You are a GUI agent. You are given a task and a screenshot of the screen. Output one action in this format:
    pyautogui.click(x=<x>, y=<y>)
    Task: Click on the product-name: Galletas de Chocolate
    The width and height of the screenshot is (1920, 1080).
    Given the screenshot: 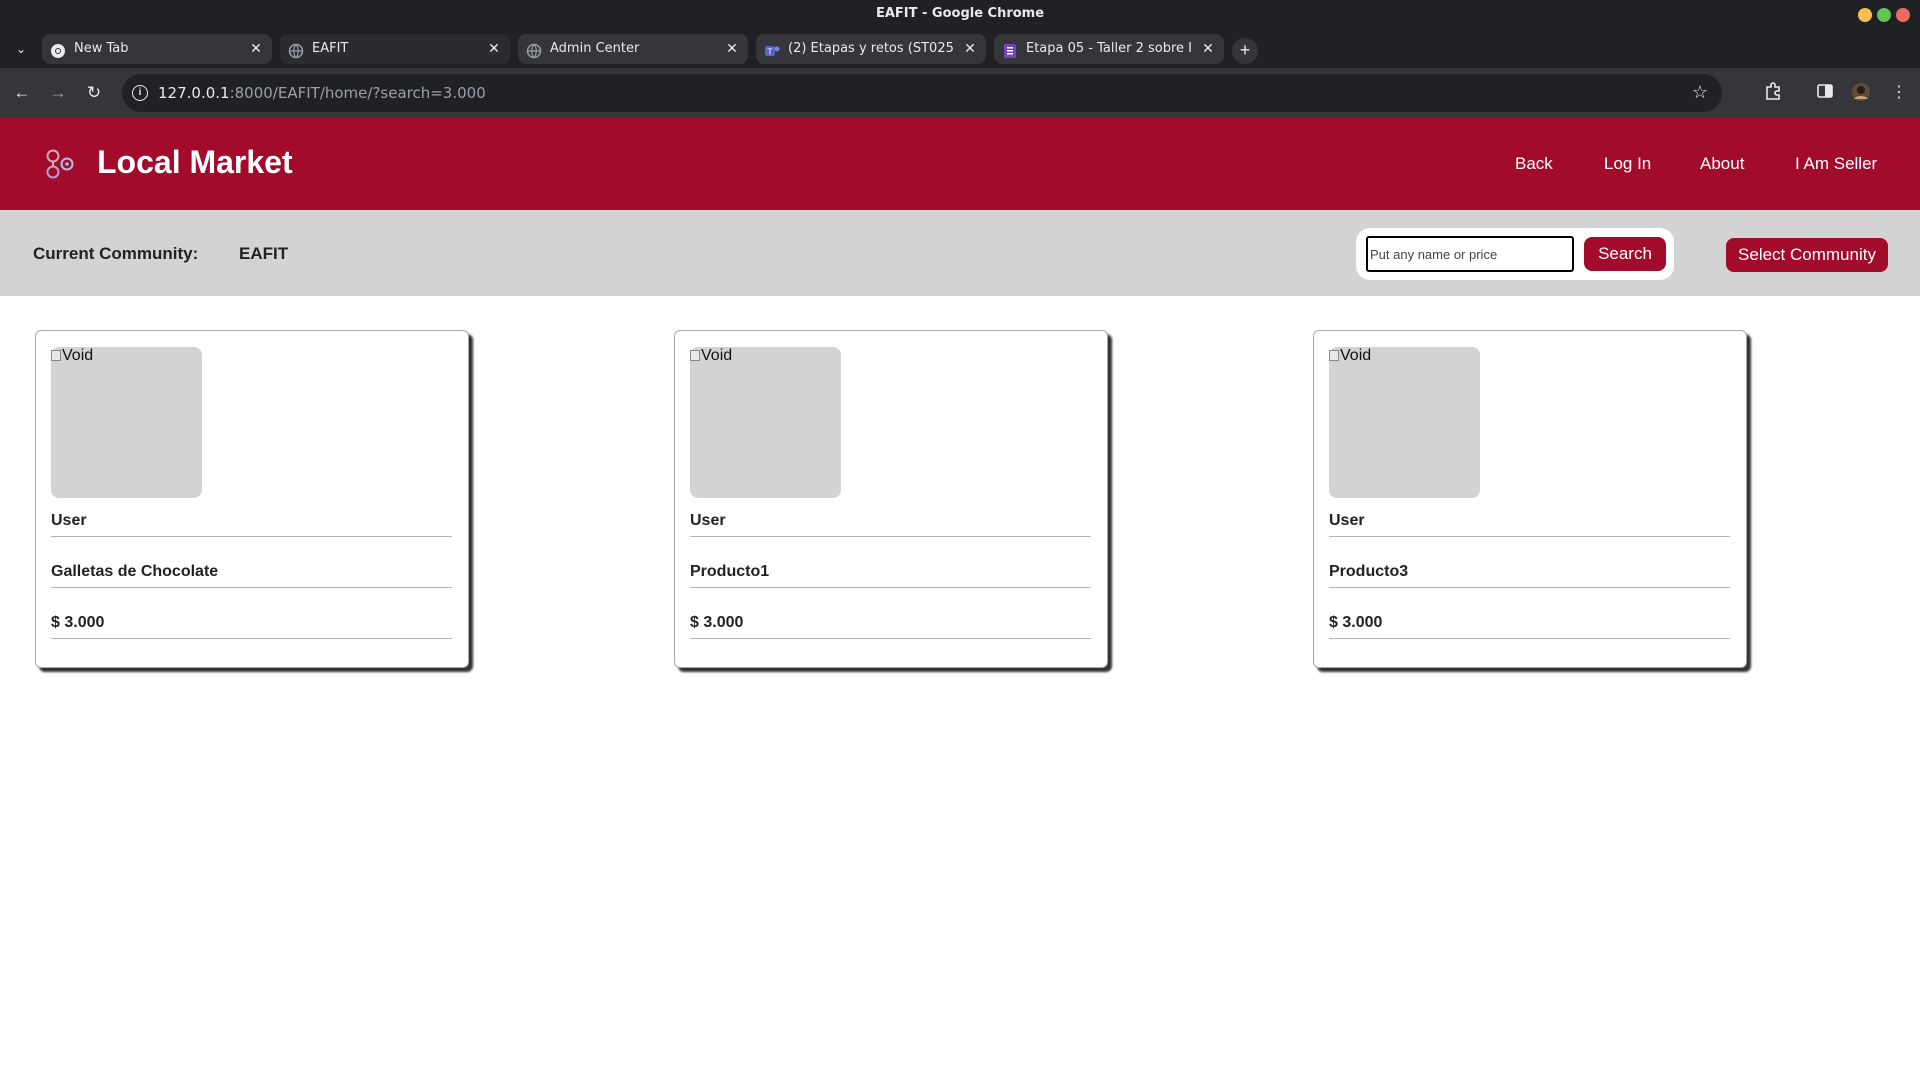 What is the action you would take?
    pyautogui.click(x=251, y=575)
    